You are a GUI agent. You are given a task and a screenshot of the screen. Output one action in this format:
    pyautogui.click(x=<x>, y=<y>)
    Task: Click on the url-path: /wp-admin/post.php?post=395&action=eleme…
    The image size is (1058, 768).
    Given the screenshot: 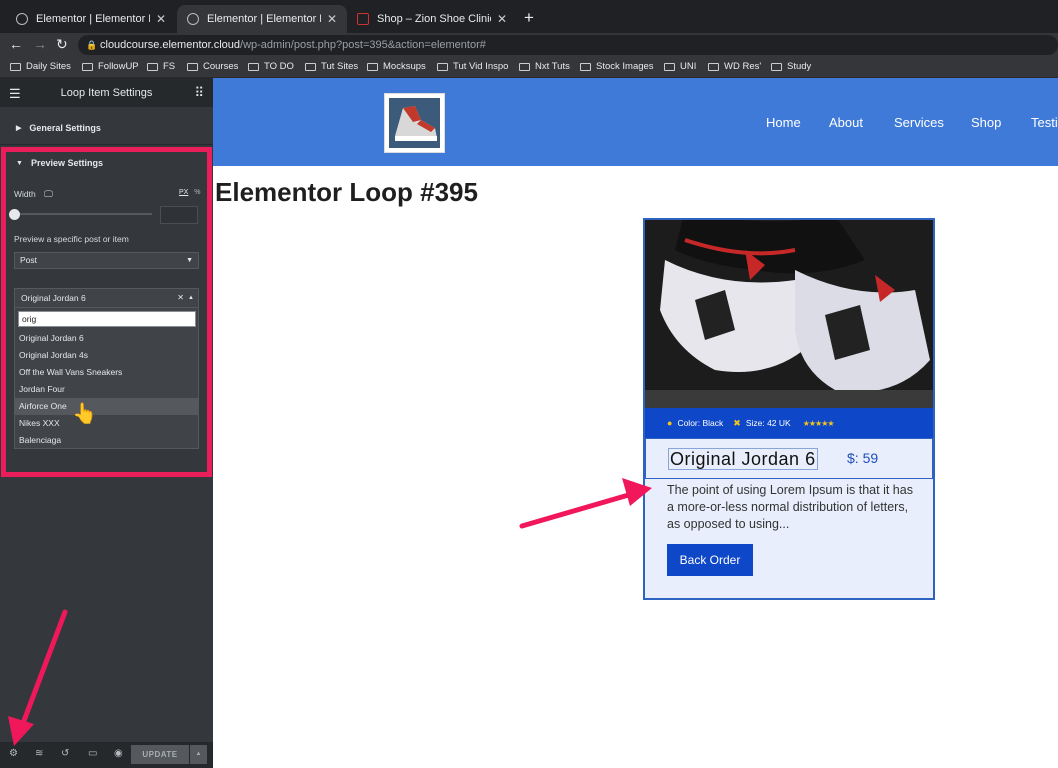 What is the action you would take?
    pyautogui.click(x=363, y=45)
    